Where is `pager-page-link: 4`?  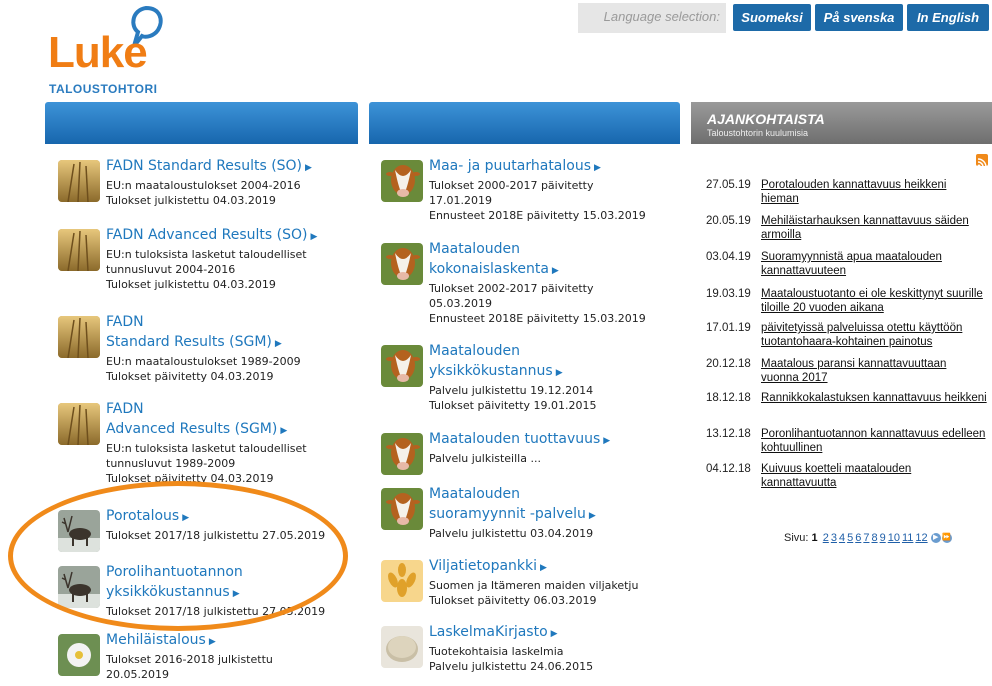
pager-page-link: 4 is located at coordinates (842, 538).